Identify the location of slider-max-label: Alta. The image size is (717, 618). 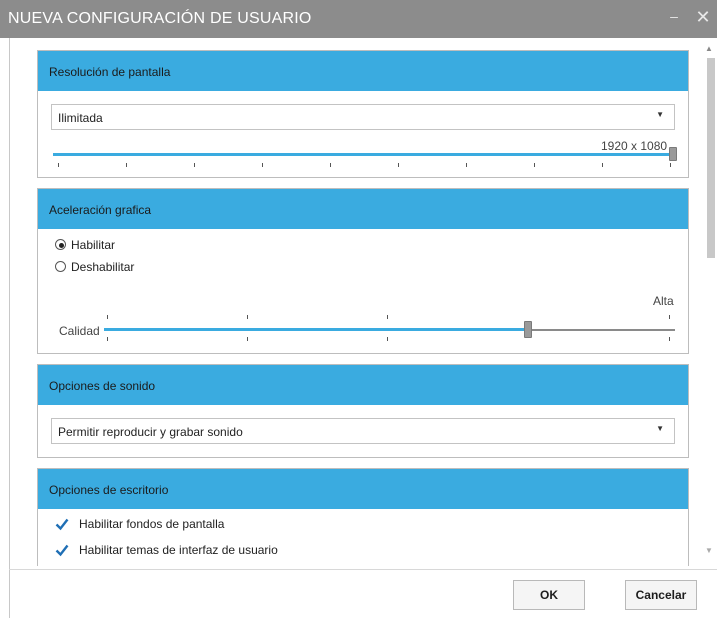
(663, 301).